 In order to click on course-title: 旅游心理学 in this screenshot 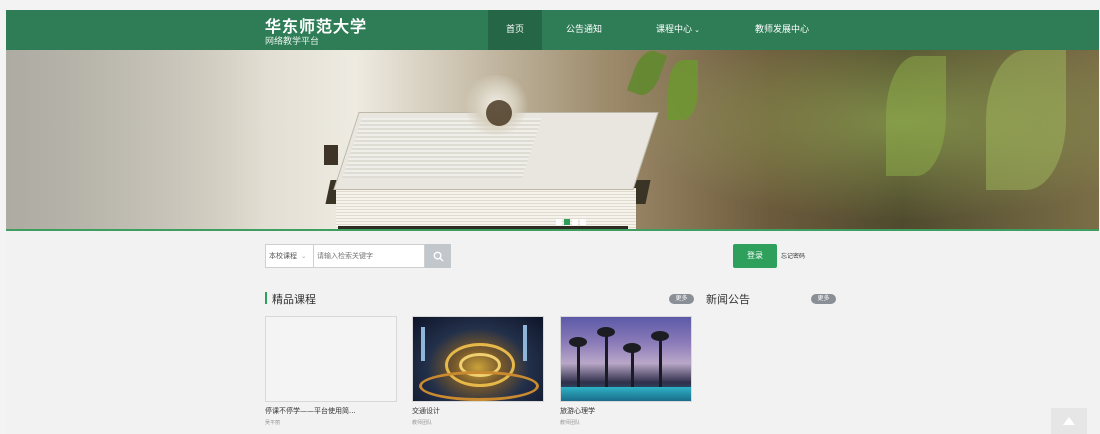, I will do `click(626, 411)`.